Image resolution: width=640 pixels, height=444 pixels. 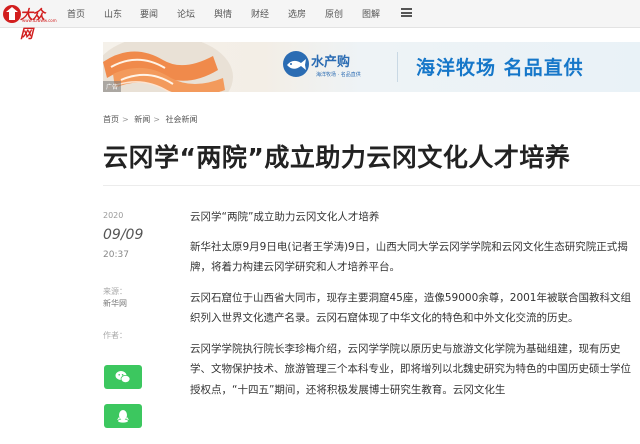 What do you see at coordinates (406, 12) in the screenshot?
I see `menu-icon` at bounding box center [406, 12].